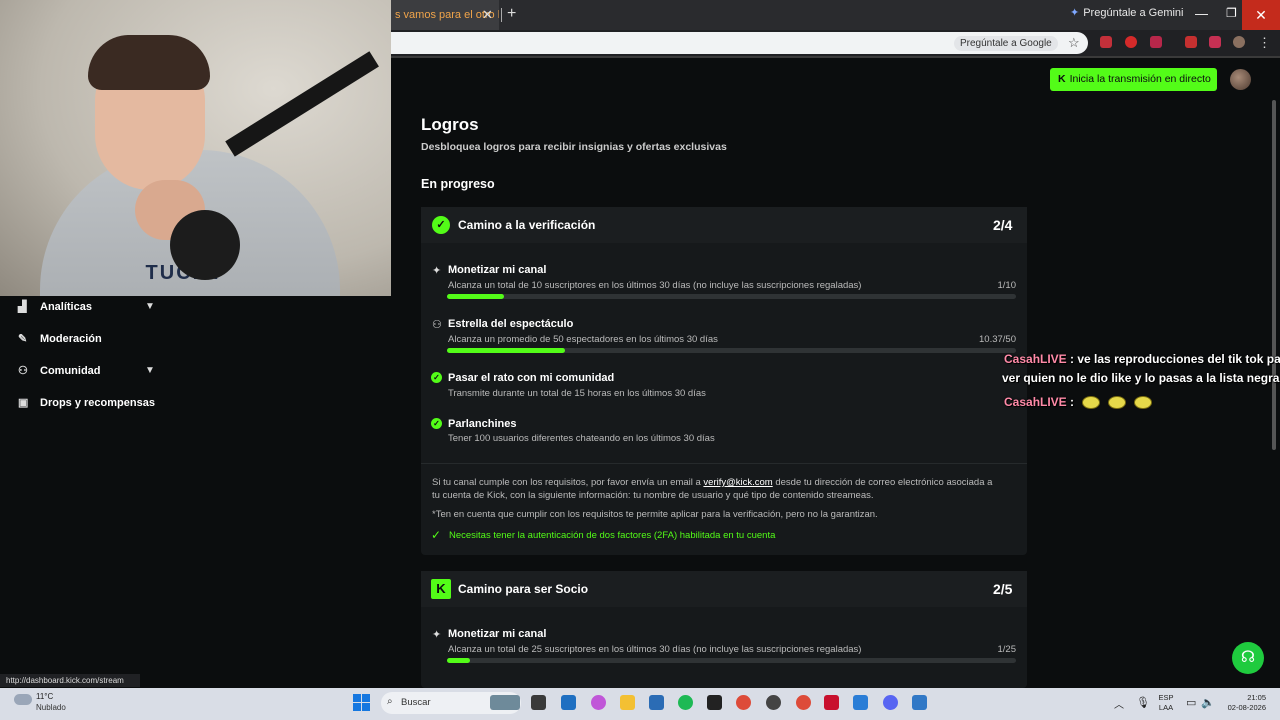  I want to click on achievement-progress: 1/10, so click(1007, 285).